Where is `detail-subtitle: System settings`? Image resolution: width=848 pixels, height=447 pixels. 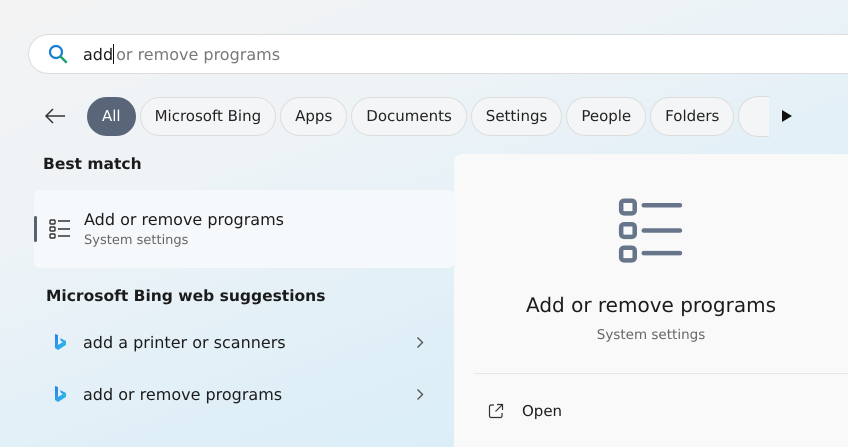 detail-subtitle: System settings is located at coordinates (651, 335).